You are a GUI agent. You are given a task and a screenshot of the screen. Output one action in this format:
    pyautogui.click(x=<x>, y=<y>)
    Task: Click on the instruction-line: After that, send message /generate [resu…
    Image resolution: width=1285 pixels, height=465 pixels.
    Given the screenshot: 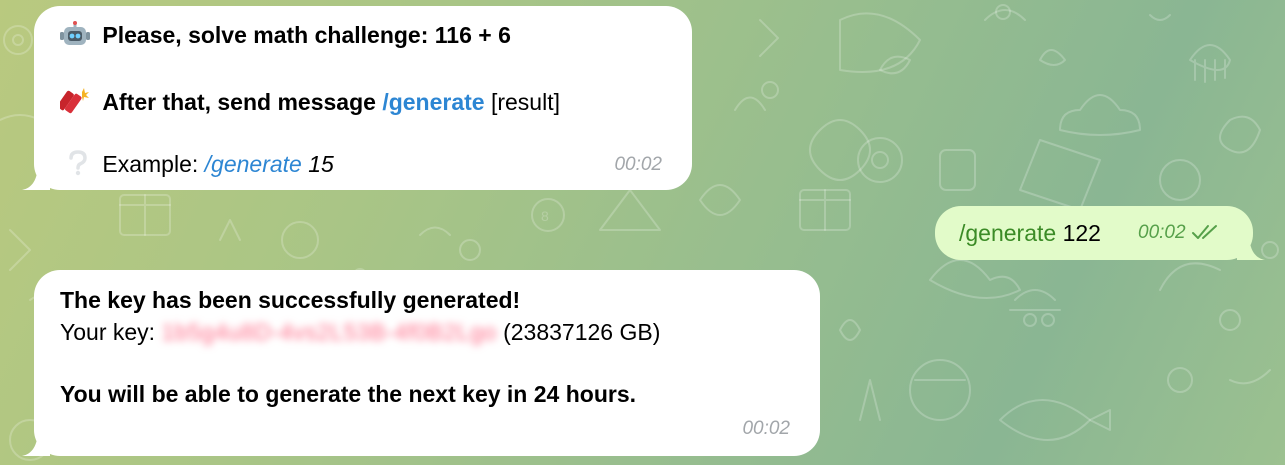 What is the action you would take?
    pyautogui.click(x=308, y=104)
    